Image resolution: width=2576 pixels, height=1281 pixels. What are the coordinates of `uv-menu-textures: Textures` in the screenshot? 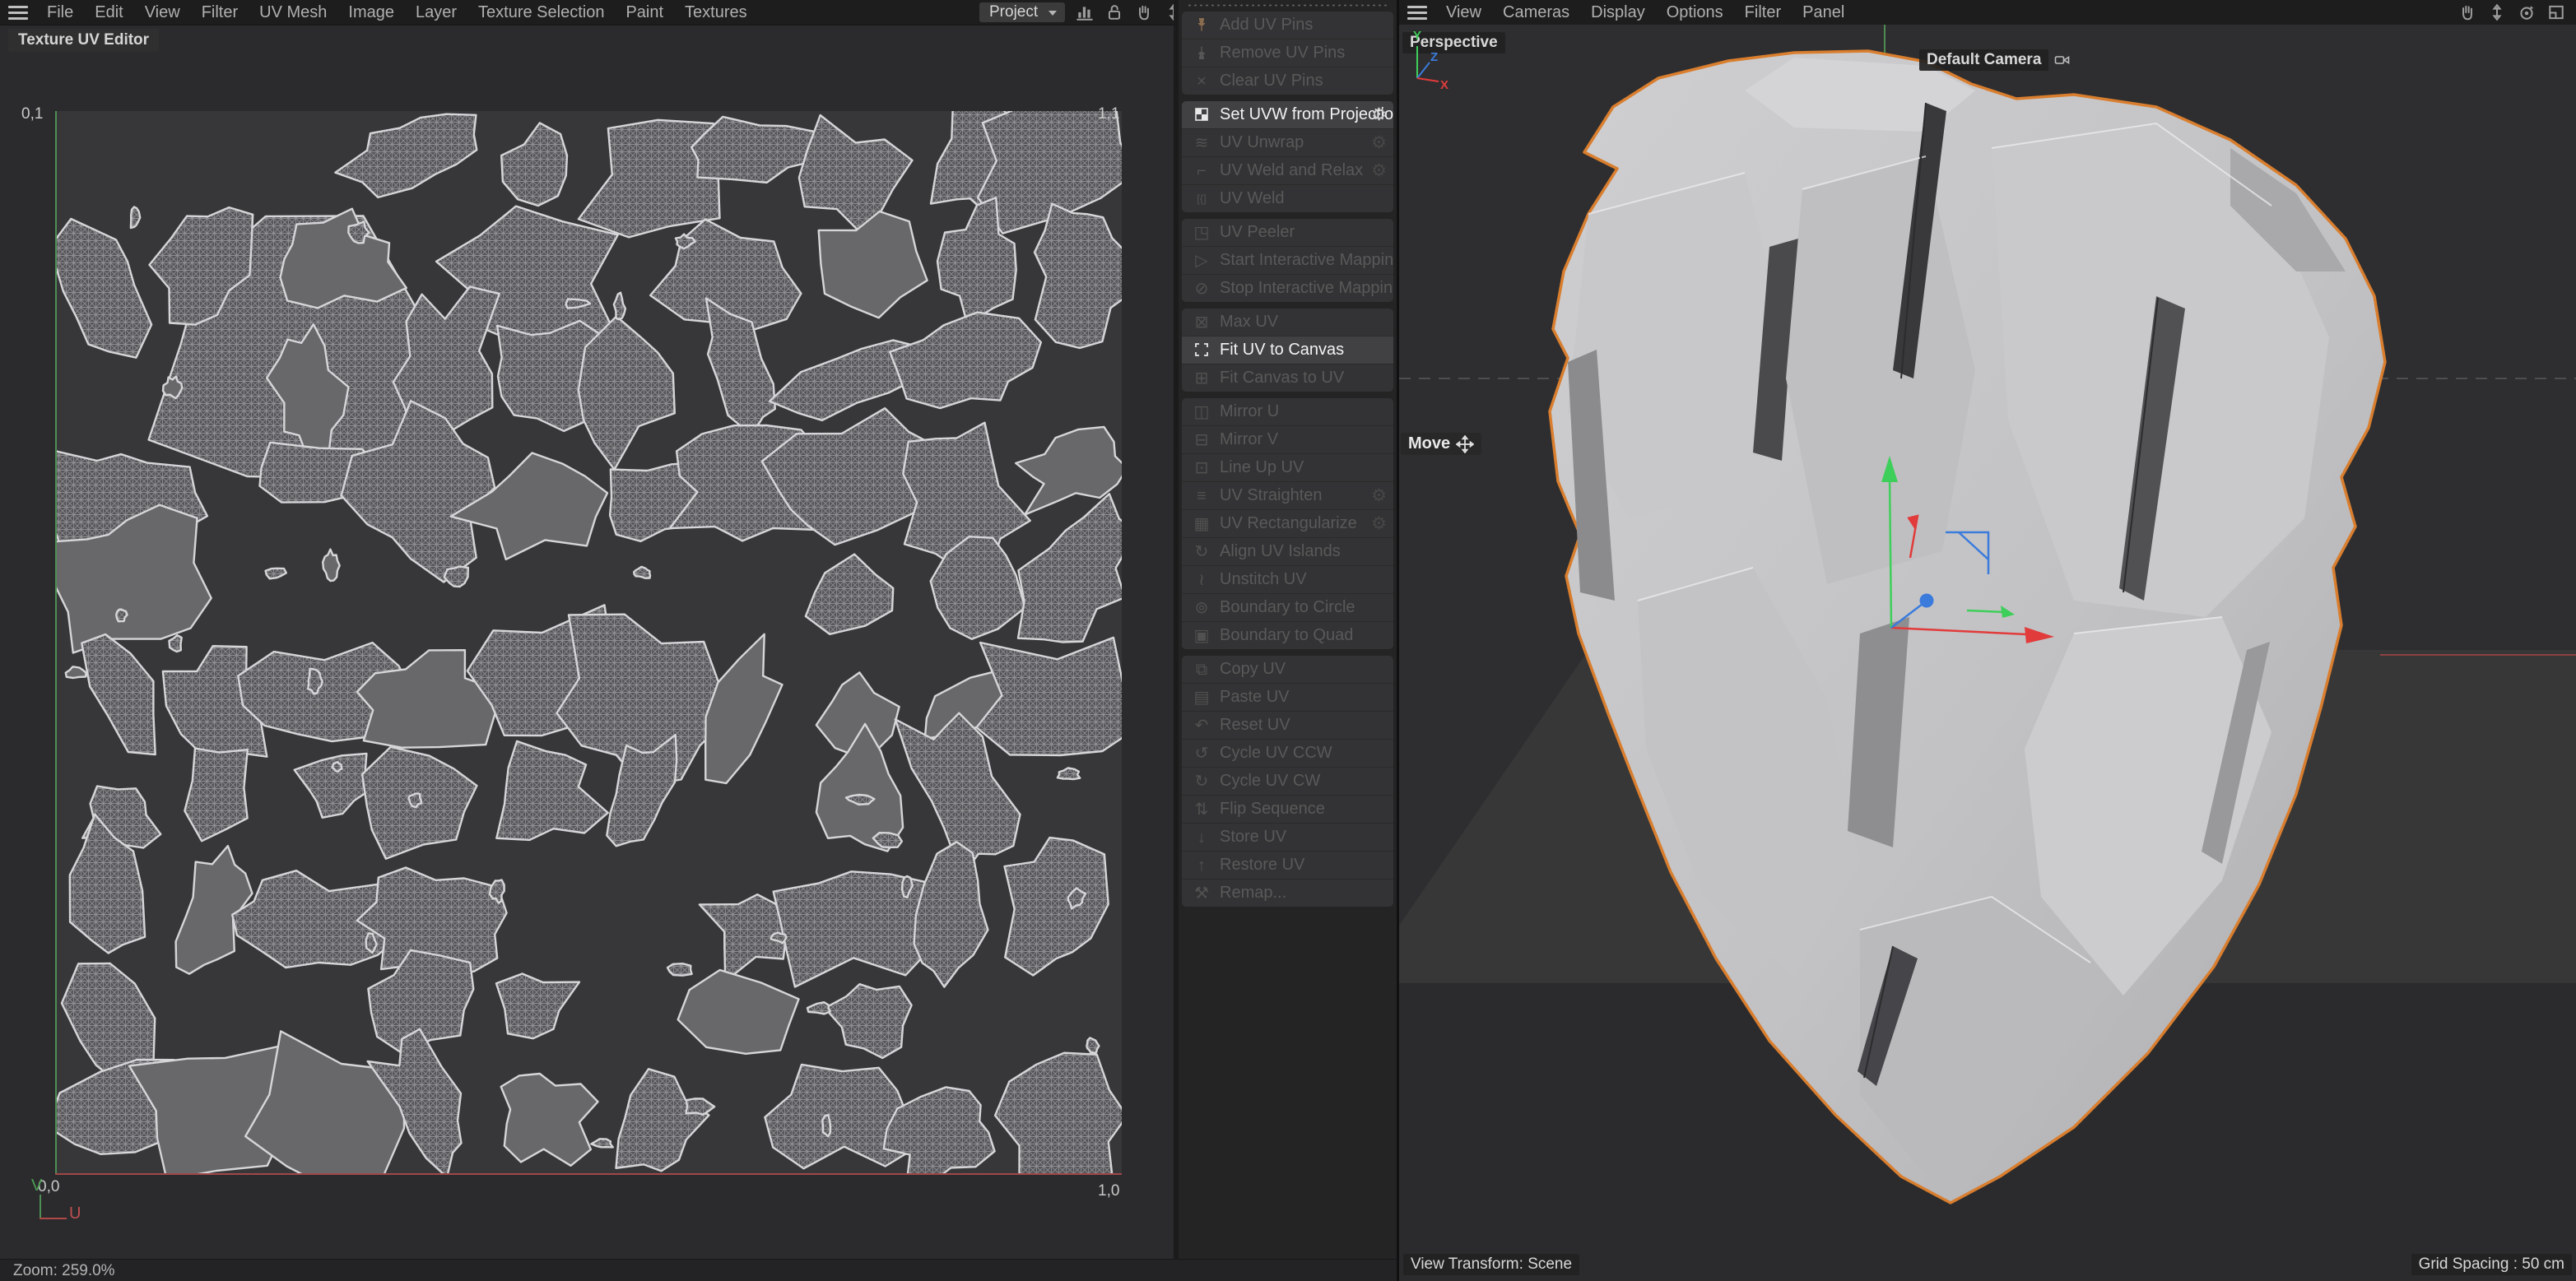 It's located at (716, 13).